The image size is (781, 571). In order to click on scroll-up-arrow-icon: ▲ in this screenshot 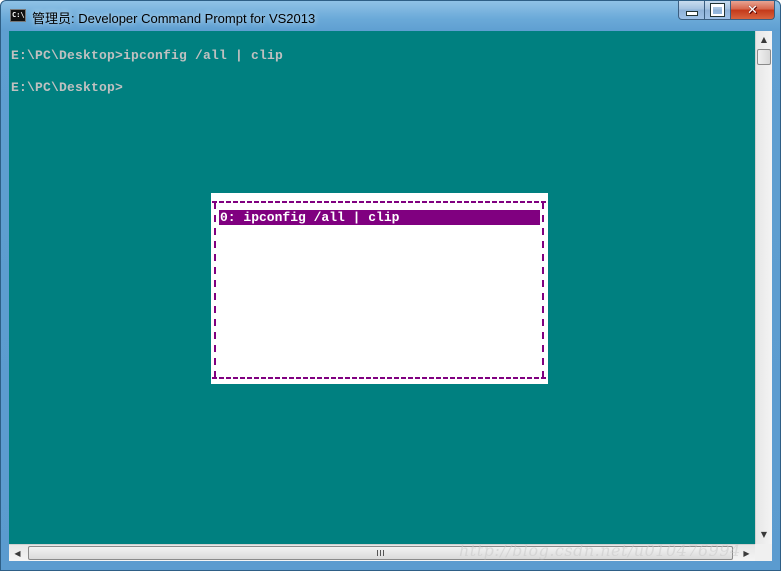, I will do `click(764, 39)`.